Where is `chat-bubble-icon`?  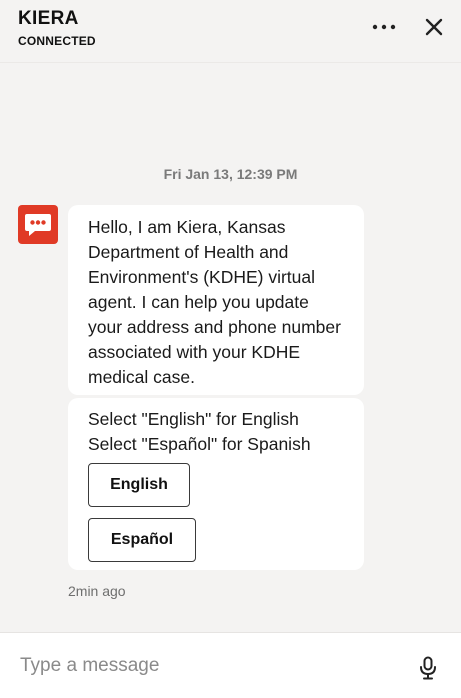 chat-bubble-icon is located at coordinates (38, 224).